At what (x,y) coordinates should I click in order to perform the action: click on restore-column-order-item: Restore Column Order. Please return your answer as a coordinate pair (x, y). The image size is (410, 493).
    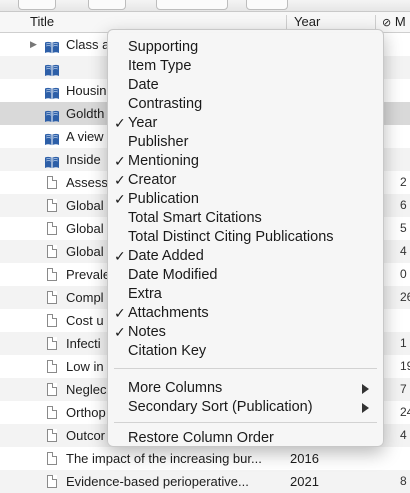
    Looking at the image, I should click on (245, 438).